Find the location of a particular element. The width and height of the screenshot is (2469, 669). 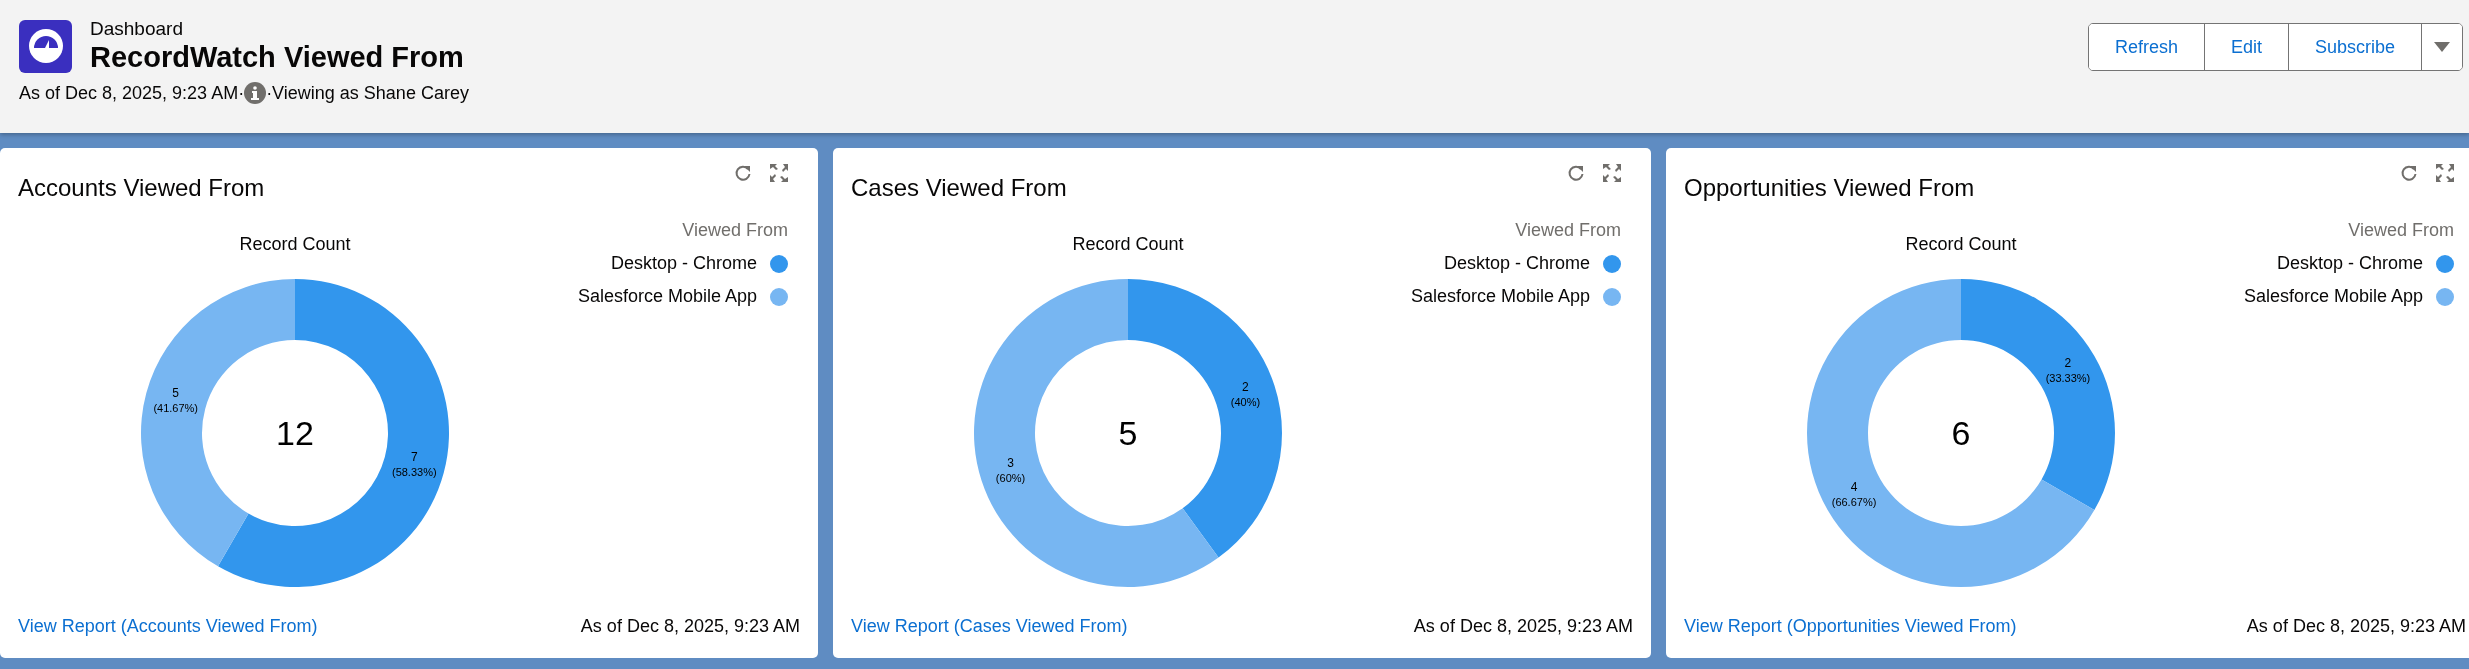

slice-label: 4 (66.67%) is located at coordinates (1854, 494).